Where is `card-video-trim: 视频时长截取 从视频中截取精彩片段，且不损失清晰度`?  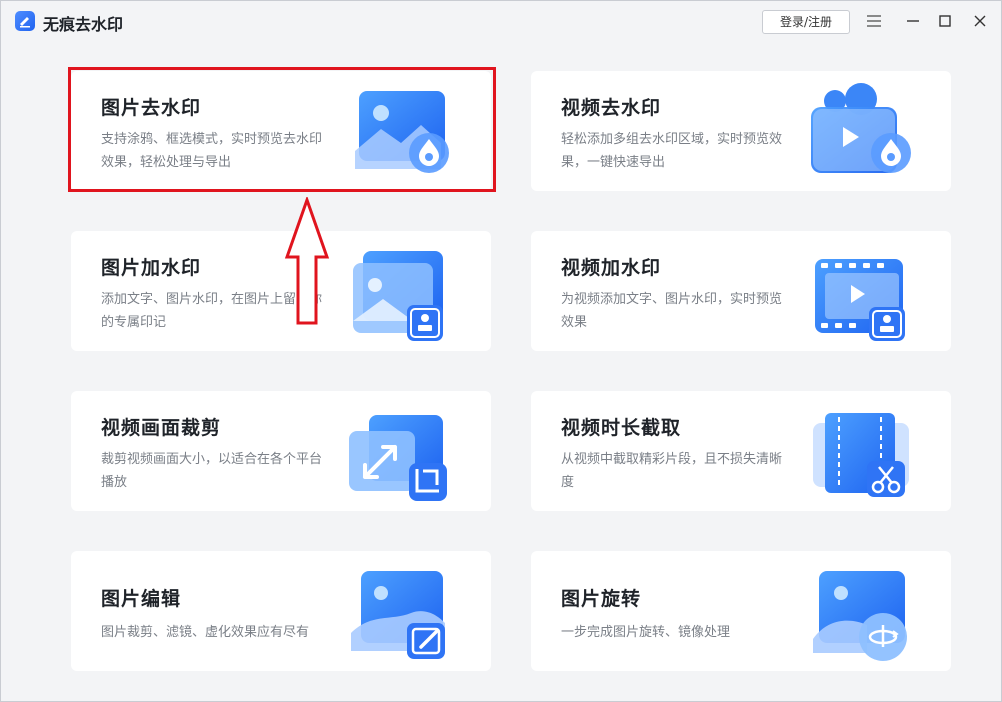
card-video-trim: 视频时长截取 从视频中截取精彩片段，且不损失清晰度 is located at coordinates (741, 451).